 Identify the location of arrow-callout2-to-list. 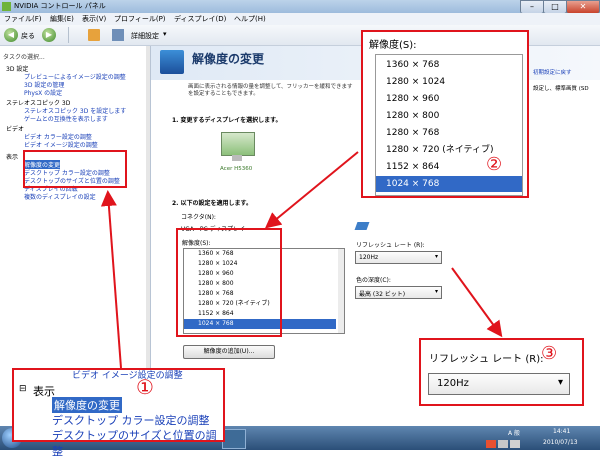
(311, 190).